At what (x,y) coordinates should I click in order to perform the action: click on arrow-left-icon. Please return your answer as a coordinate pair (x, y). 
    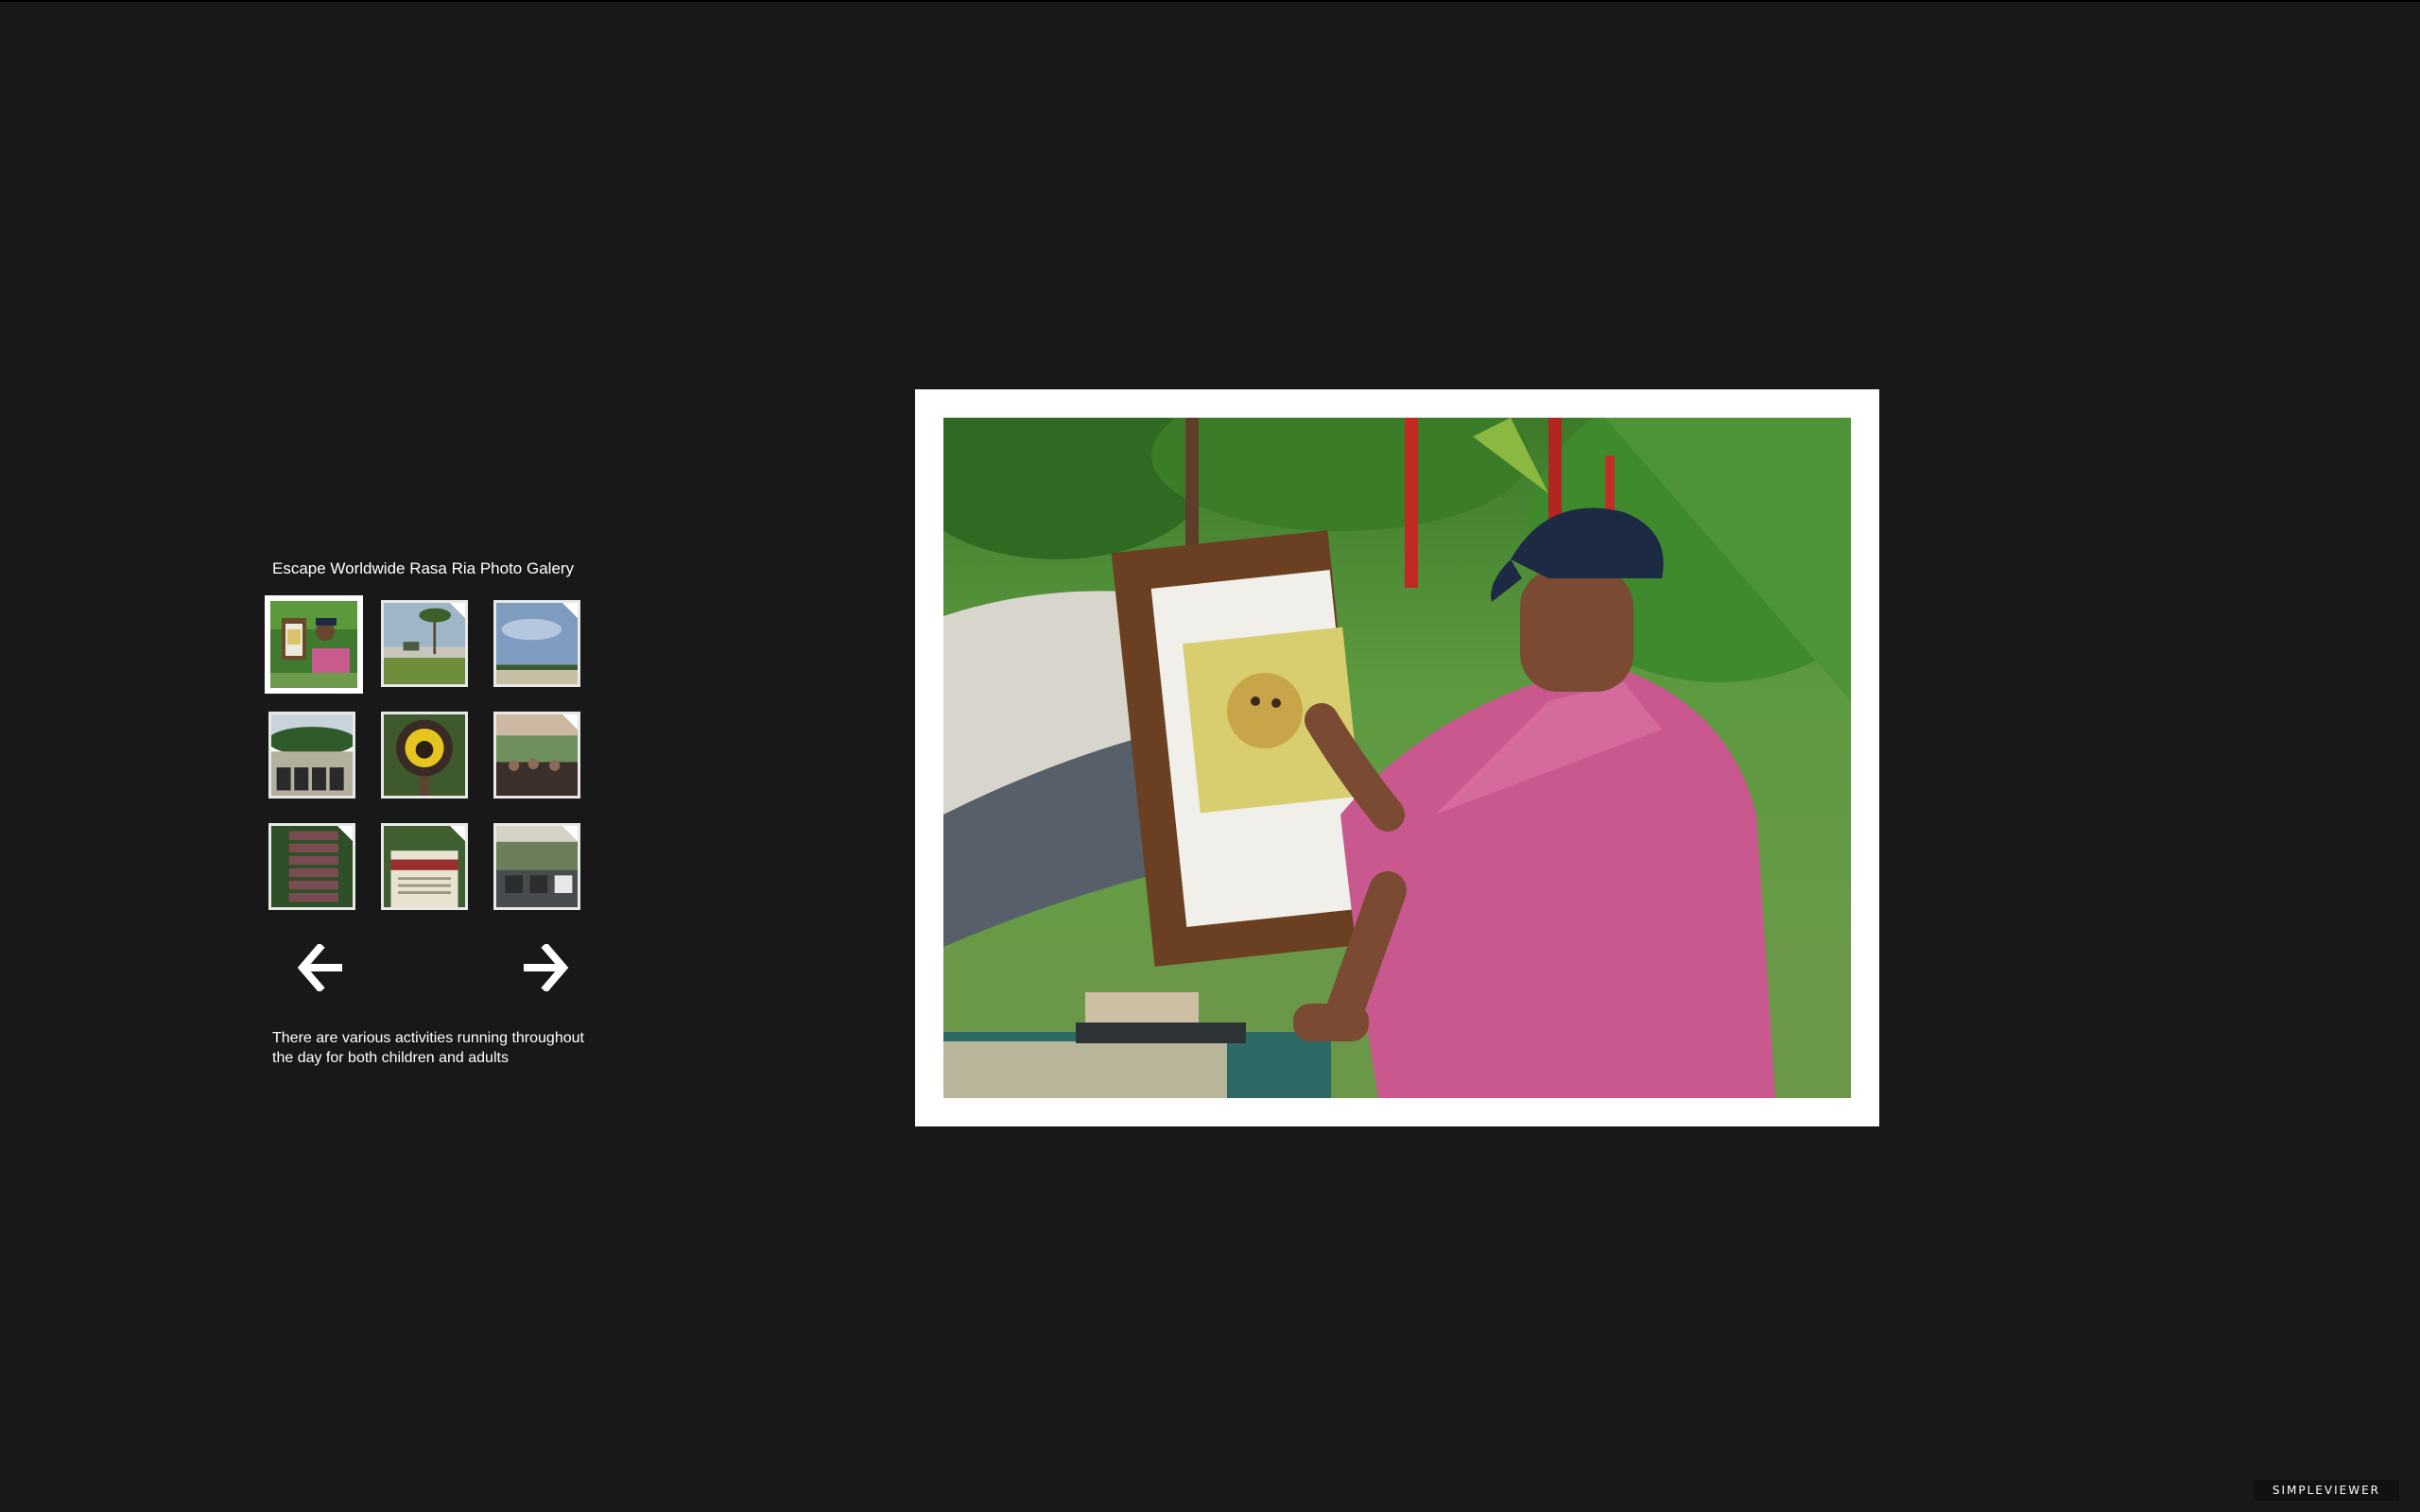
    Looking at the image, I should click on (319, 967).